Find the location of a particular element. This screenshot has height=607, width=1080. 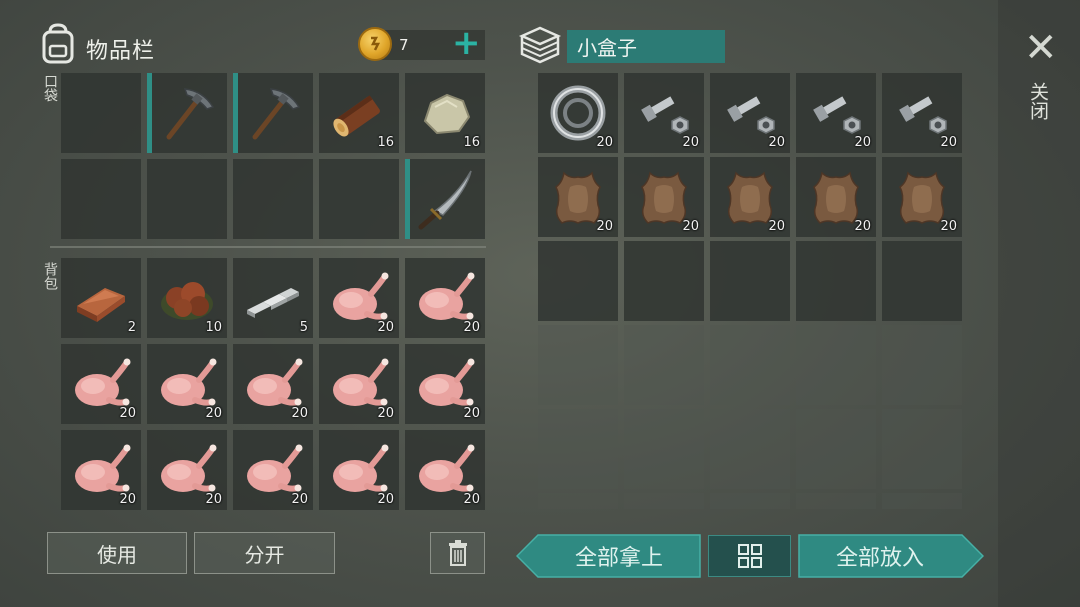

coin-icon is located at coordinates (375, 44).